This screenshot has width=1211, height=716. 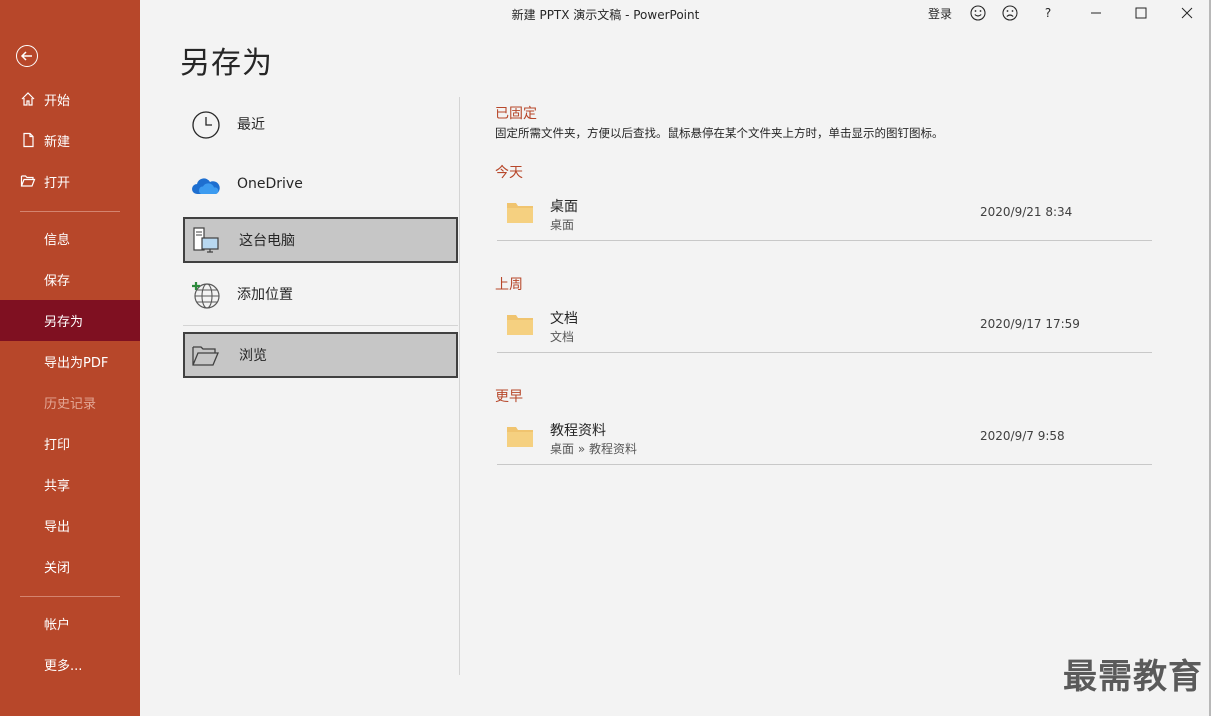 What do you see at coordinates (320, 124) in the screenshot?
I see `location-recent: 最近` at bounding box center [320, 124].